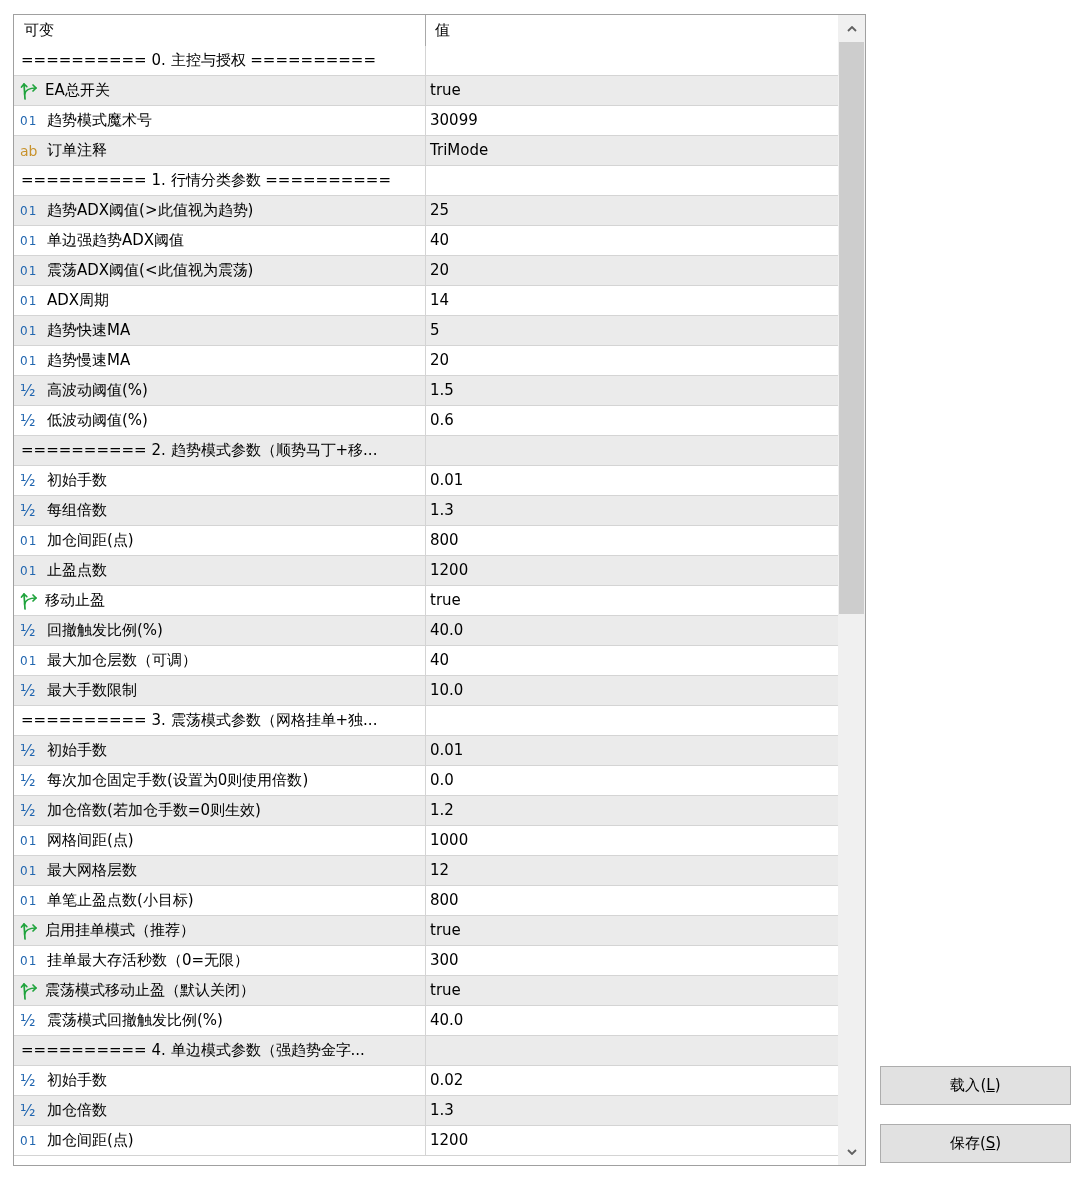 The height and width of the screenshot is (1181, 1085). Describe the element at coordinates (122, 661) in the screenshot. I see `parameter-name: 最大加仓层数（可调）` at that location.